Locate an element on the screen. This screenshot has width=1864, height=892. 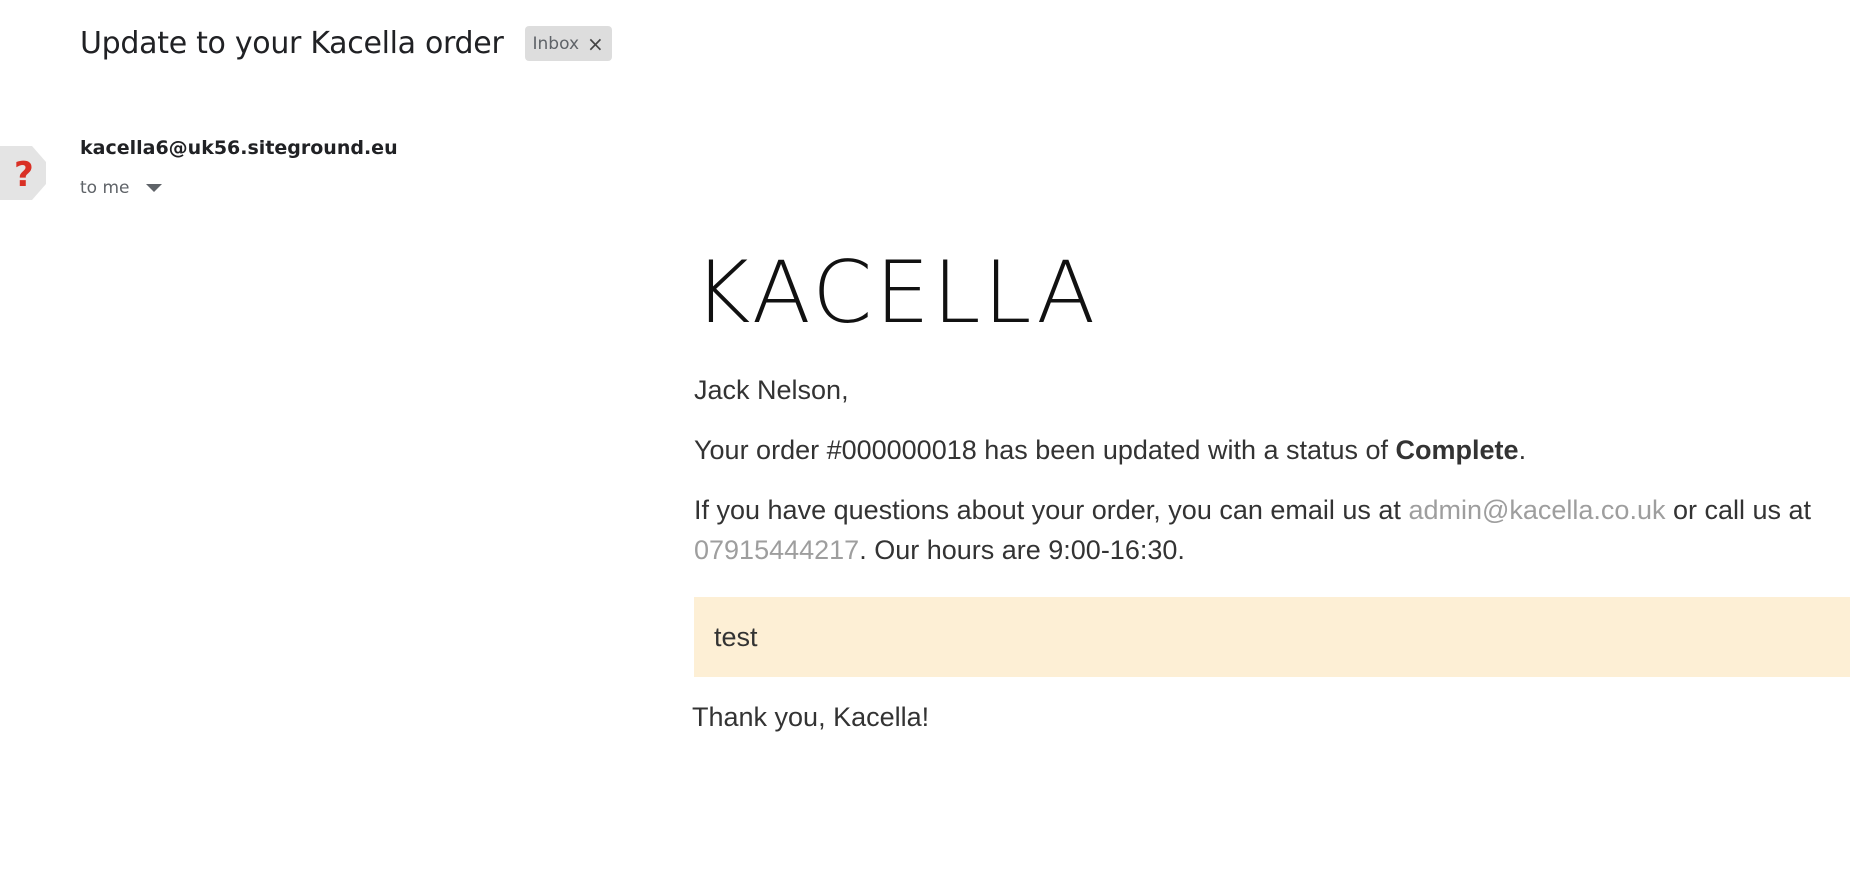
show-details-chevron-icon is located at coordinates (153, 188).